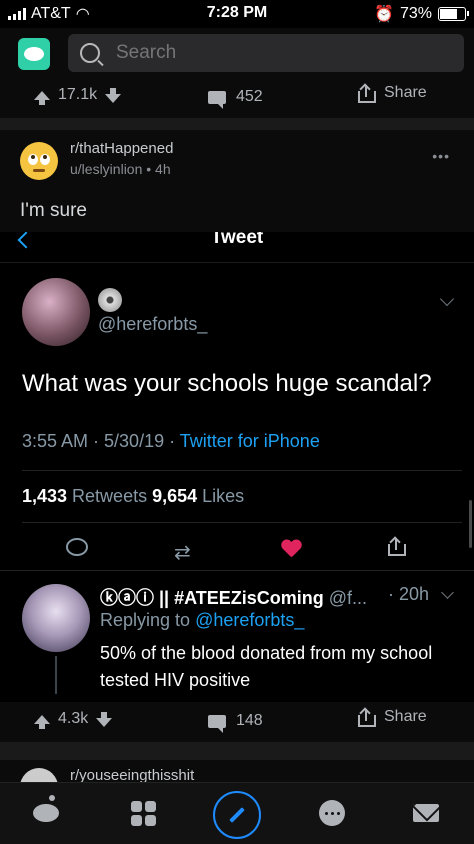  I want to click on inbox-icon, so click(426, 813).